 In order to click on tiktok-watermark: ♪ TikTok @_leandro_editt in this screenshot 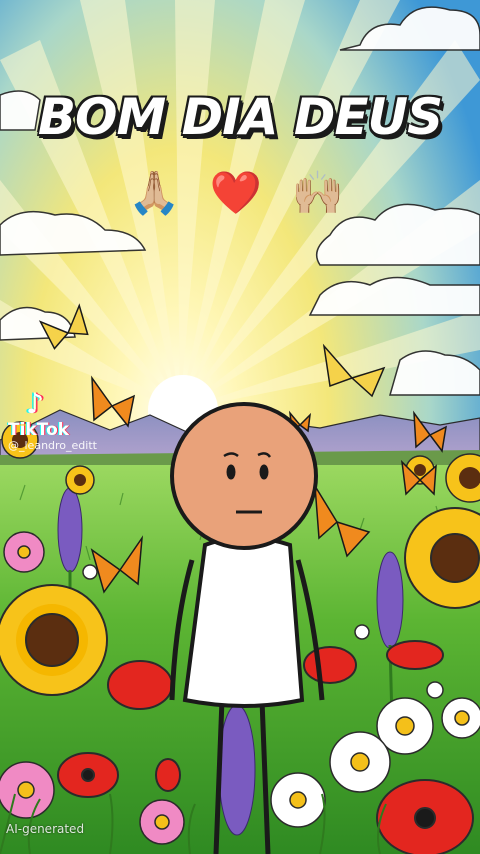, I will do `click(52, 420)`.